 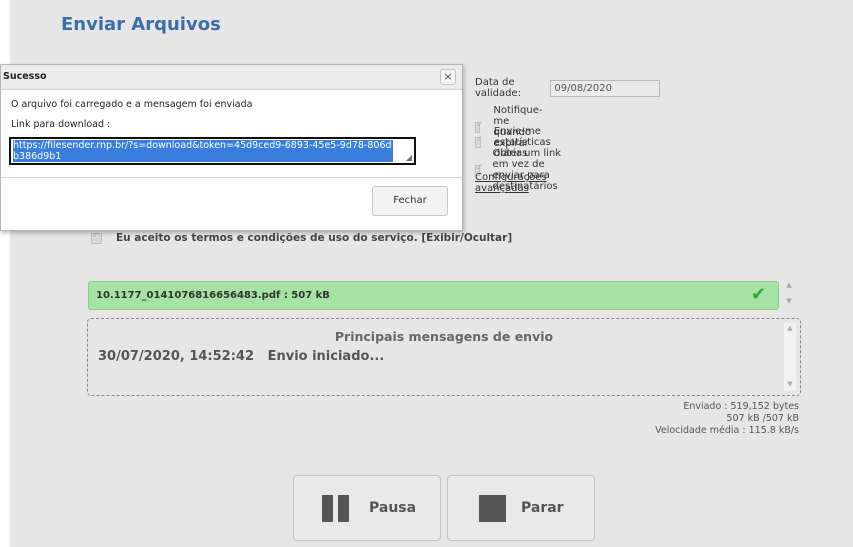 I want to click on stop-button: Parar, so click(x=521, y=508).